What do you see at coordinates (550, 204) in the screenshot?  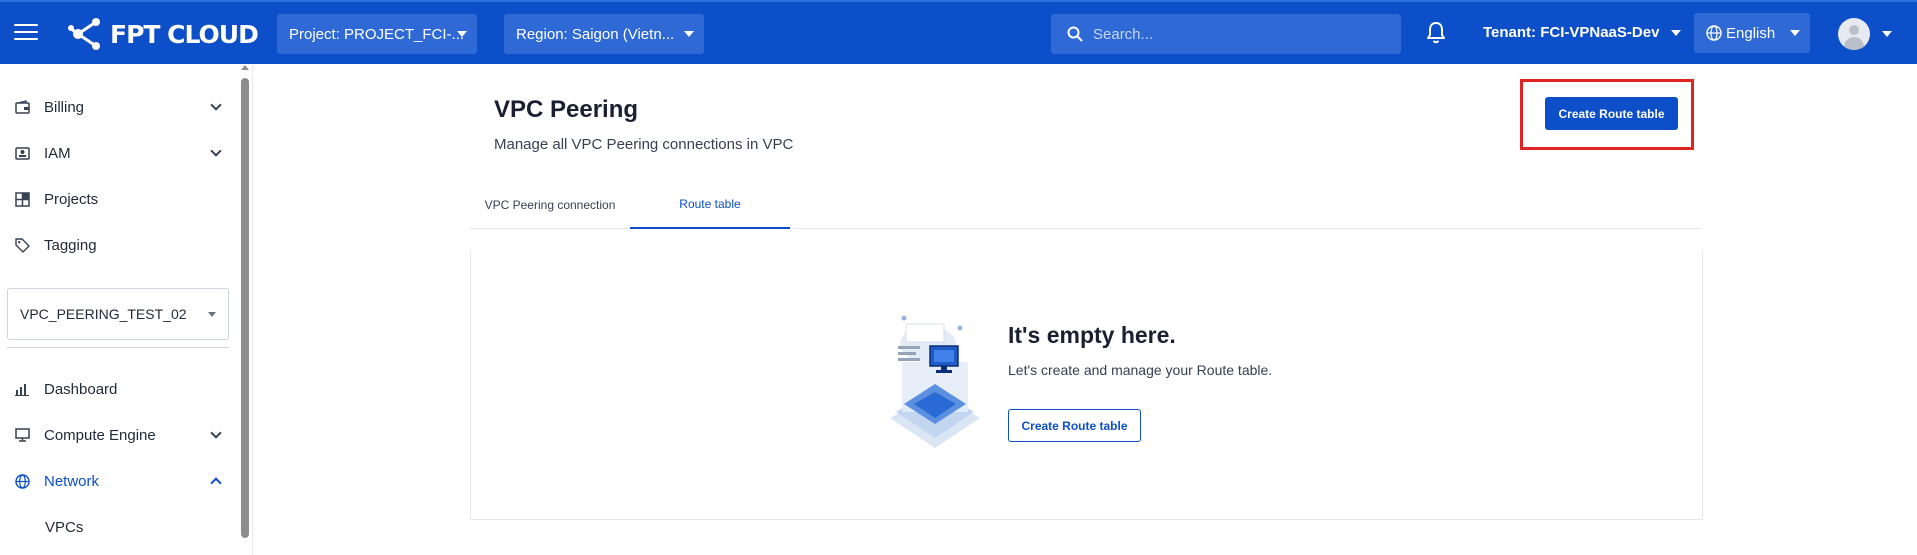 I see `tab-vpc-peering-connection: VPC Peering connection` at bounding box center [550, 204].